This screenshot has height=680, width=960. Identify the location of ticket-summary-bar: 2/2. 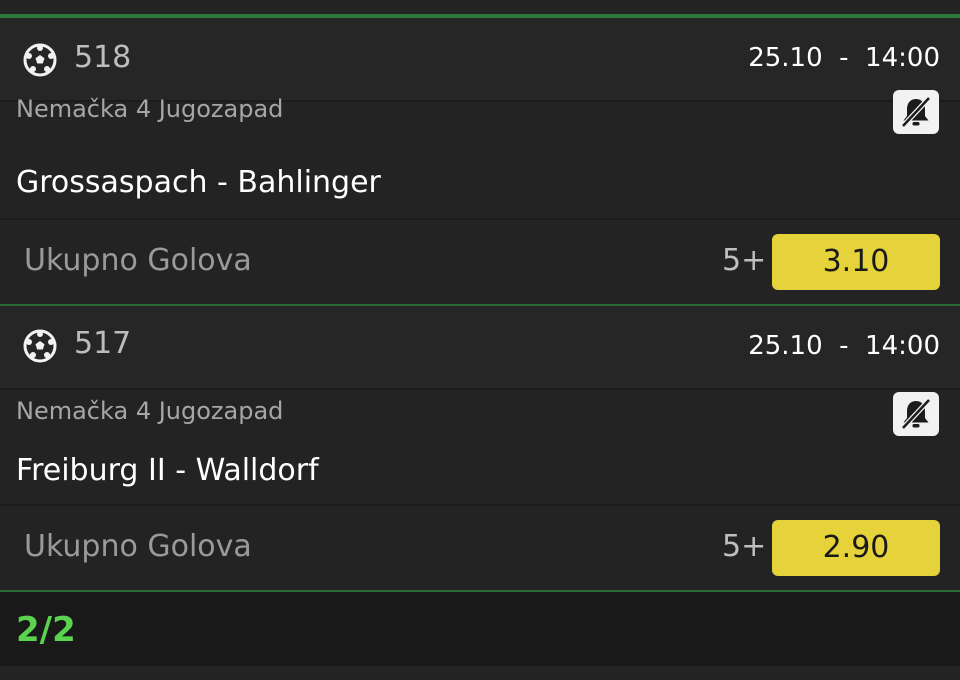
(480, 628).